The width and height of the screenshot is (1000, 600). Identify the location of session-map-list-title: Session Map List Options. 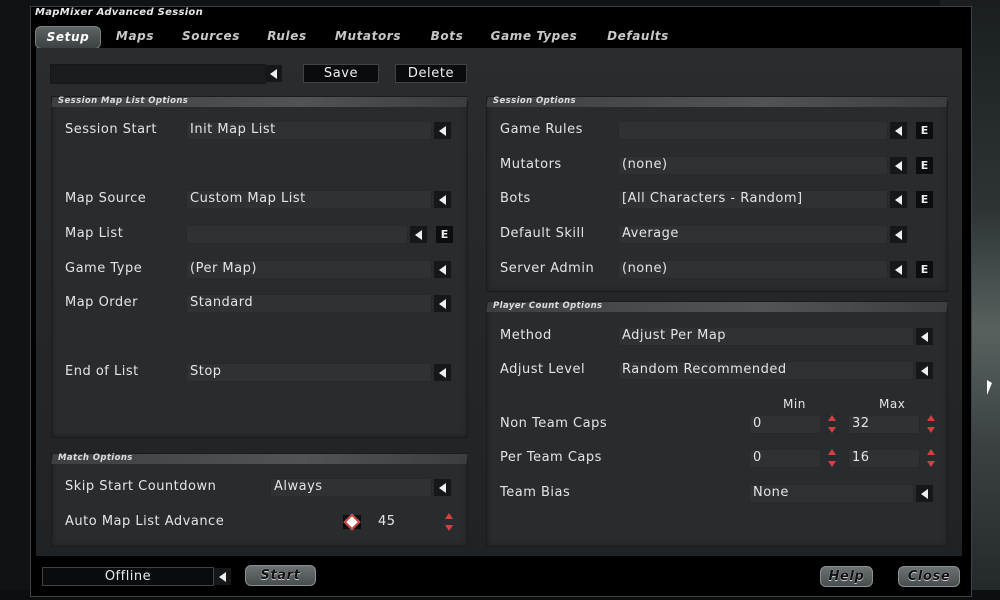
(123, 101).